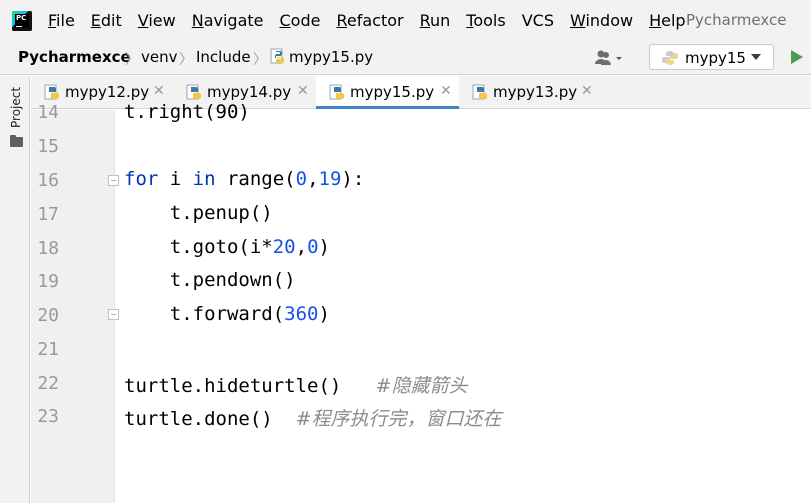  I want to click on menu-edit: Edit, so click(106, 20).